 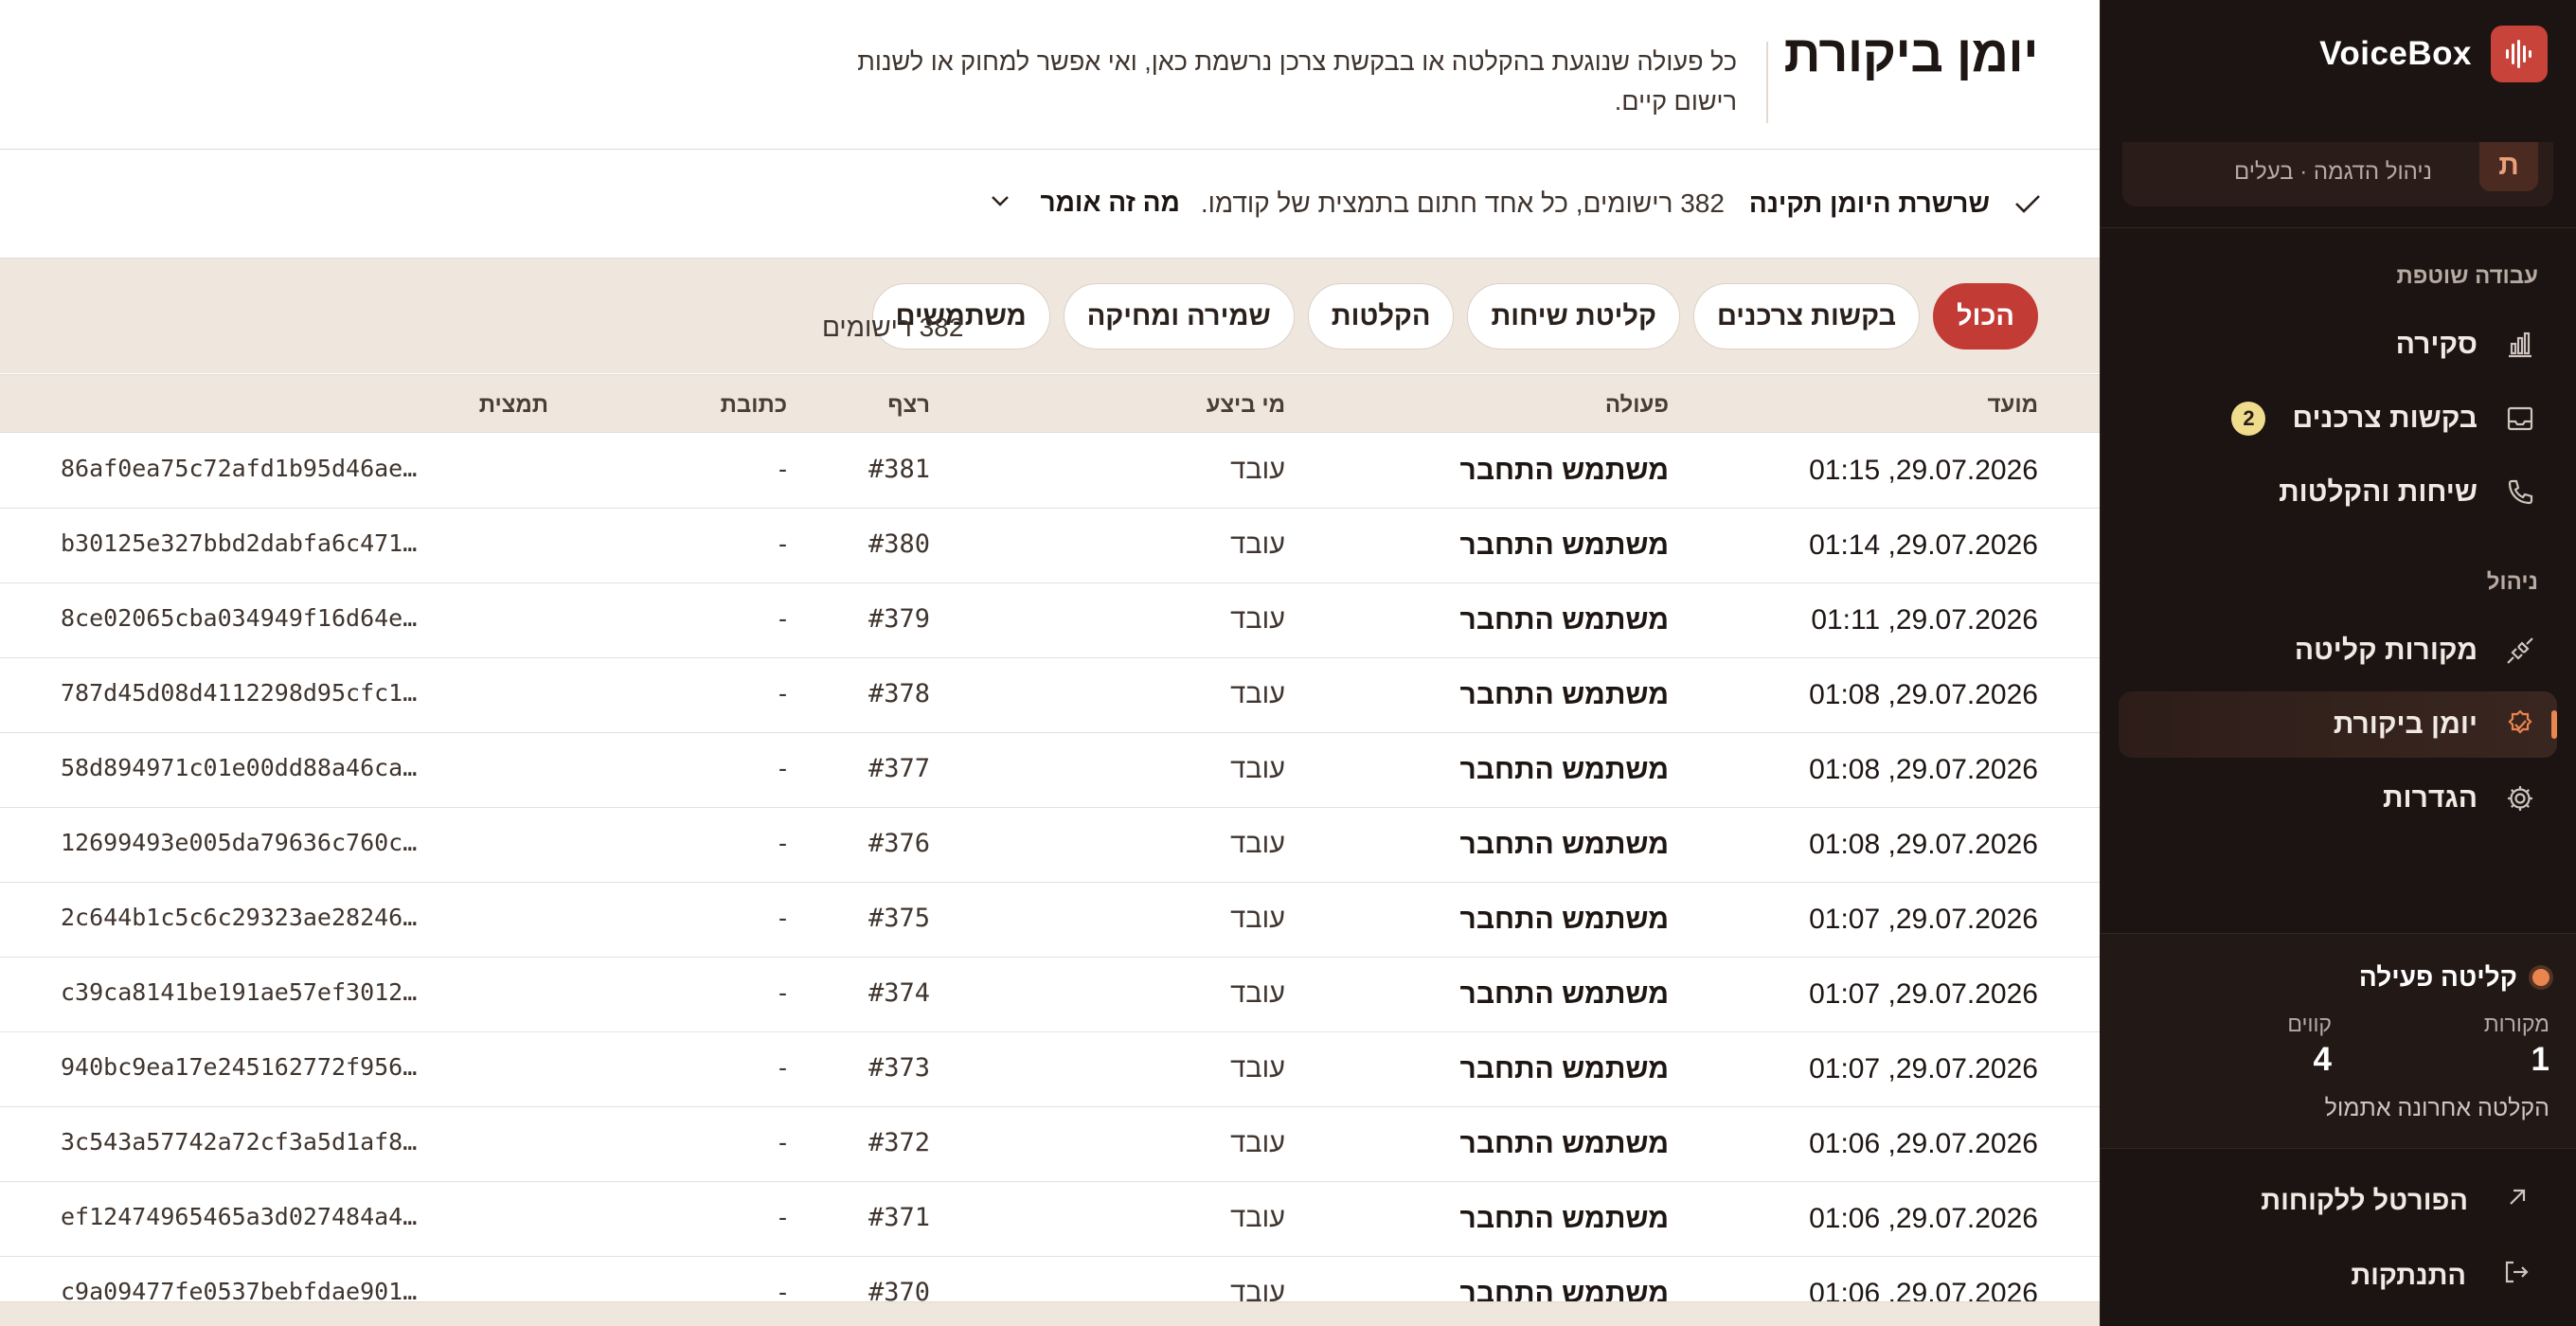 I want to click on sidebar-item-label: סקירה, so click(x=2436, y=345).